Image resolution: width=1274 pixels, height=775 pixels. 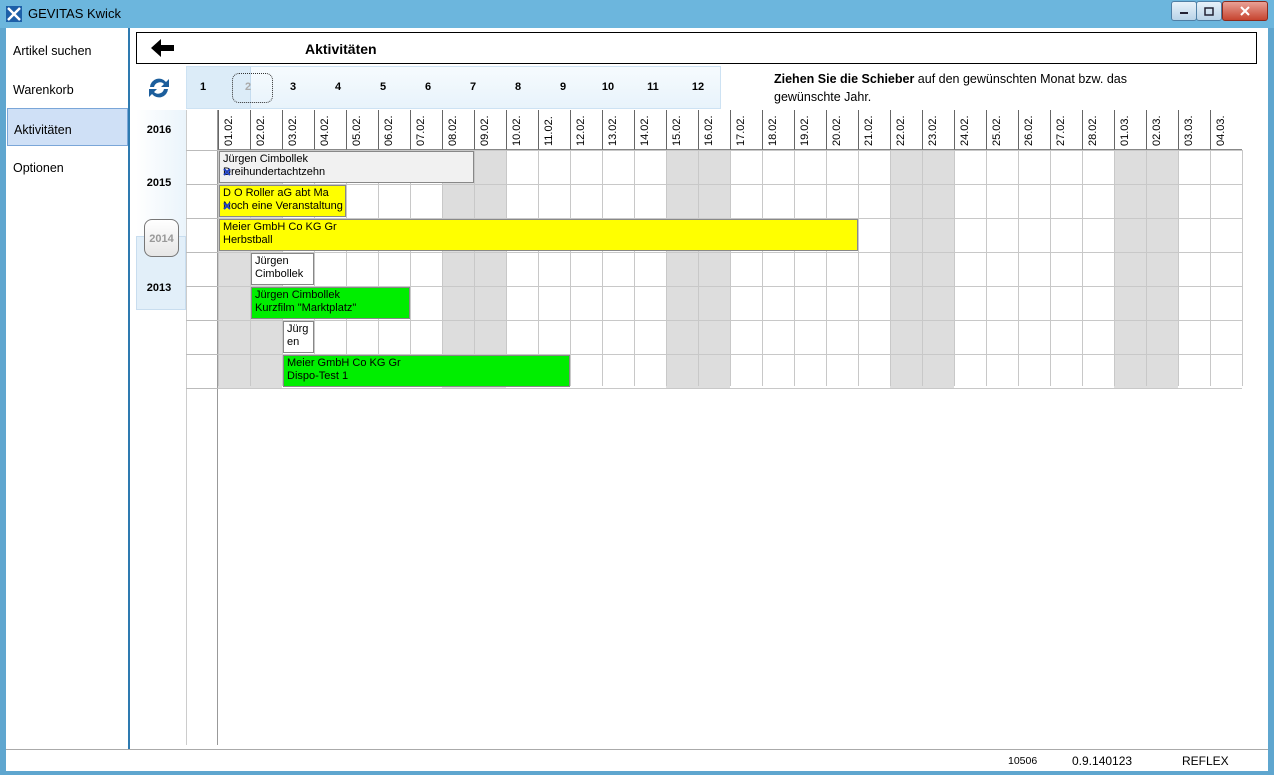 What do you see at coordinates (1029, 130) in the screenshot?
I see `day-header-label: 26.02.` at bounding box center [1029, 130].